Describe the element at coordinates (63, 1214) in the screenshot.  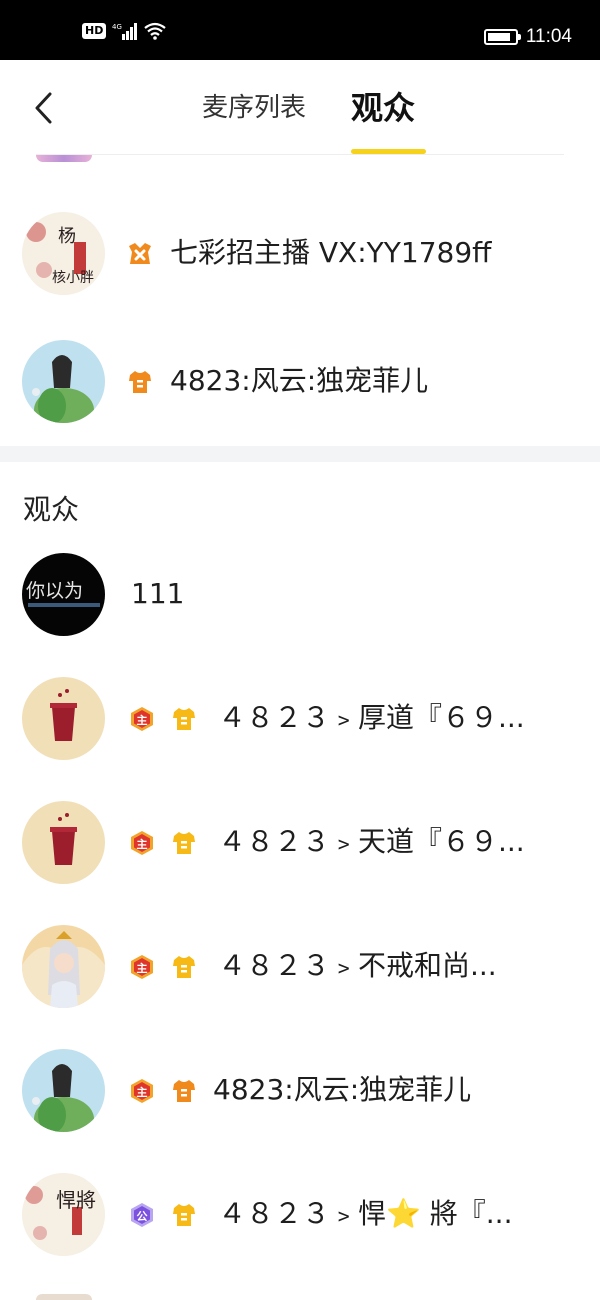
I see `avatar: 悍將` at that location.